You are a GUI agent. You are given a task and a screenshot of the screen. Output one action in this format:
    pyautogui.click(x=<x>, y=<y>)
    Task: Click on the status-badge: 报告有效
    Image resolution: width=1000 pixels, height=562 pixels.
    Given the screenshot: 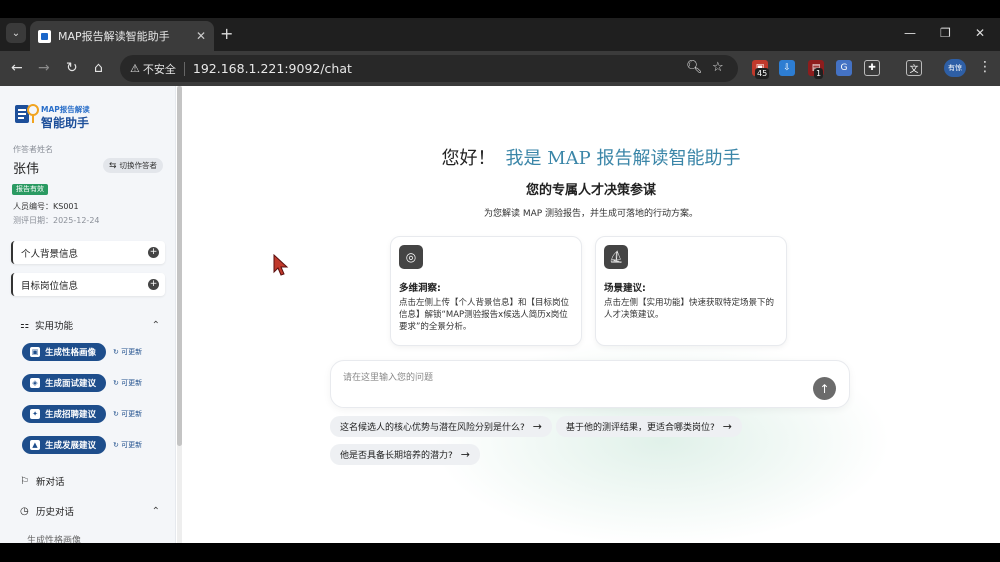 What is the action you would take?
    pyautogui.click(x=30, y=189)
    